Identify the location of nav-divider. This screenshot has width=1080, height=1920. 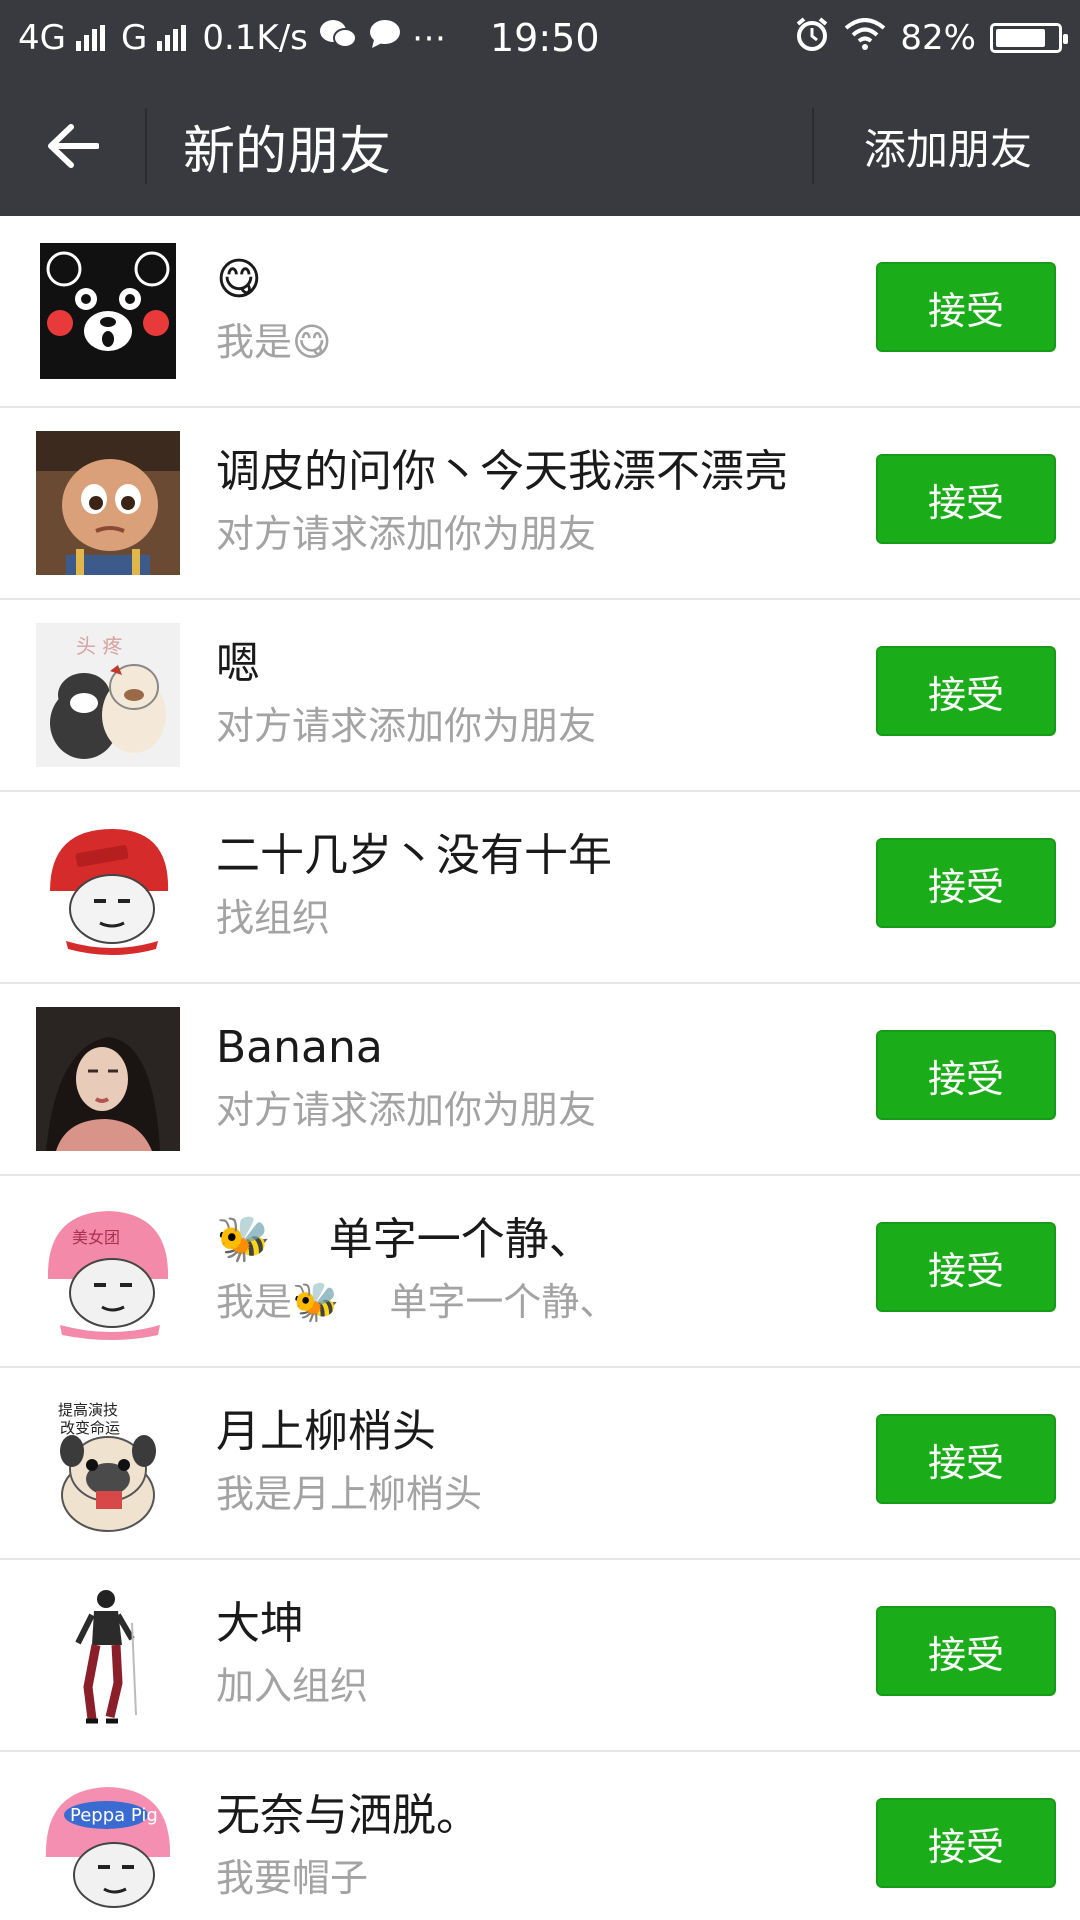
(146, 146).